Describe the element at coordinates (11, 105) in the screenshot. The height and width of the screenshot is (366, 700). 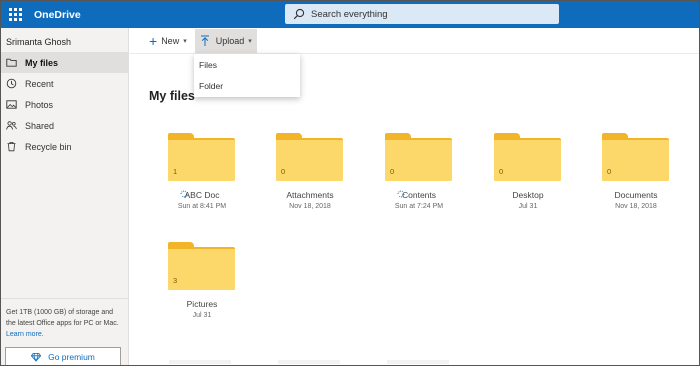
I see `photo-icon` at that location.